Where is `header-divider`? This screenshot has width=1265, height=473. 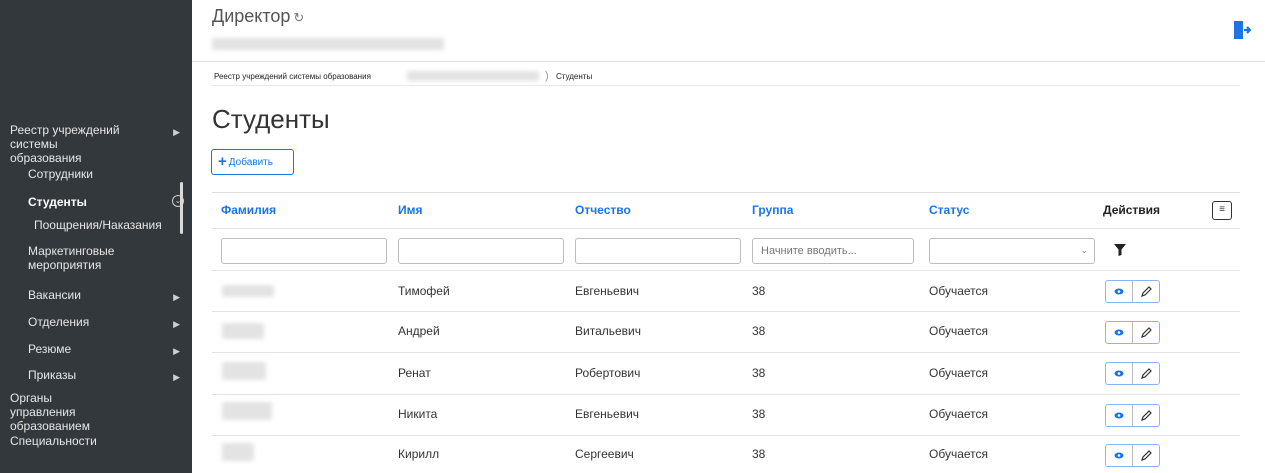
header-divider is located at coordinates (726, 228).